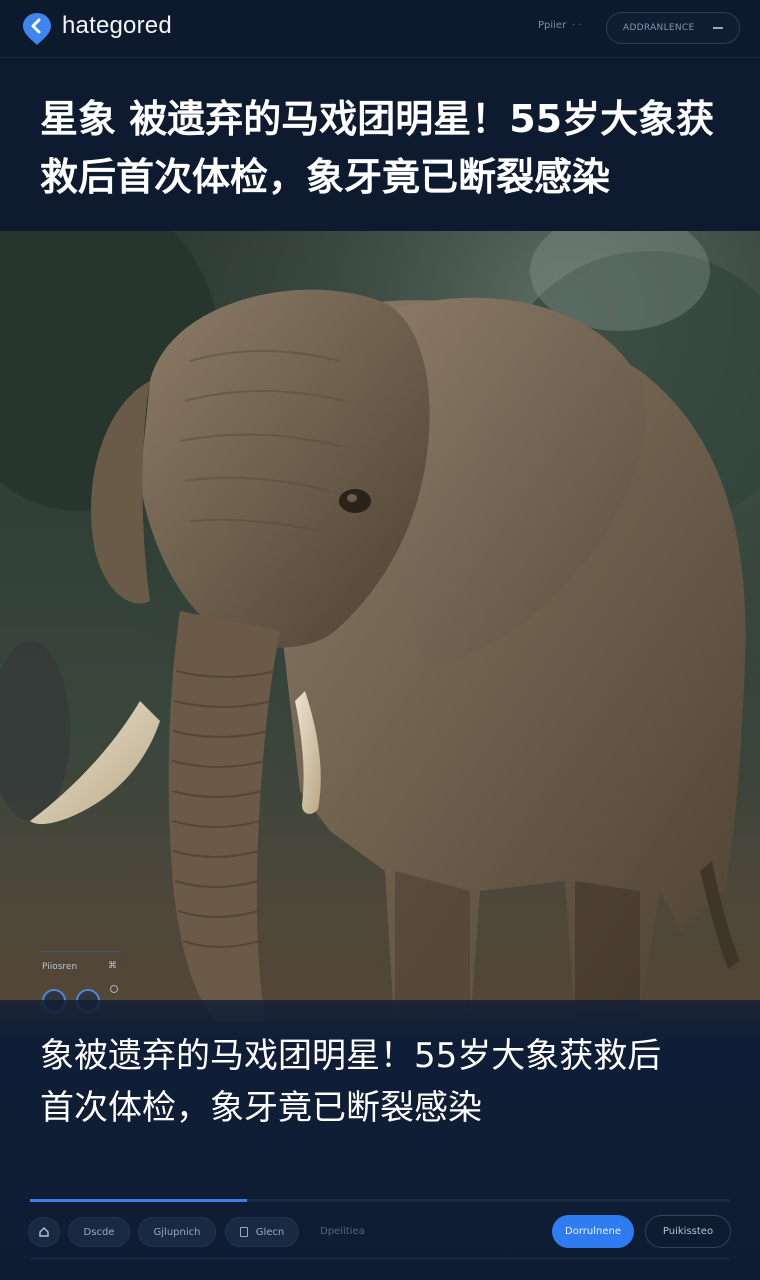  Describe the element at coordinates (243, 1232) in the screenshot. I see `document-icon` at that location.